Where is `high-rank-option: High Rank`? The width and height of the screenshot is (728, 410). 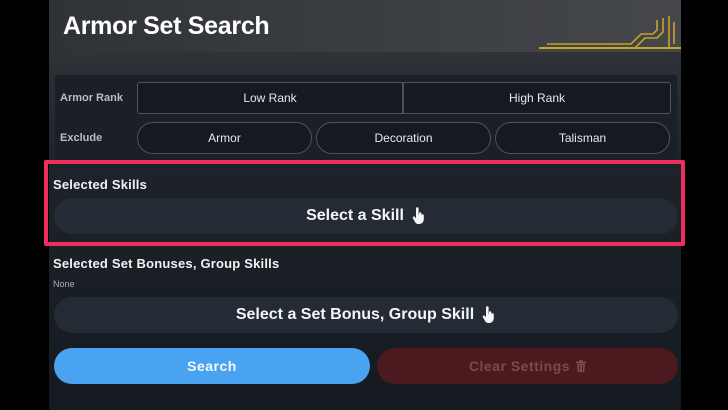 high-rank-option: High Rank is located at coordinates (537, 98).